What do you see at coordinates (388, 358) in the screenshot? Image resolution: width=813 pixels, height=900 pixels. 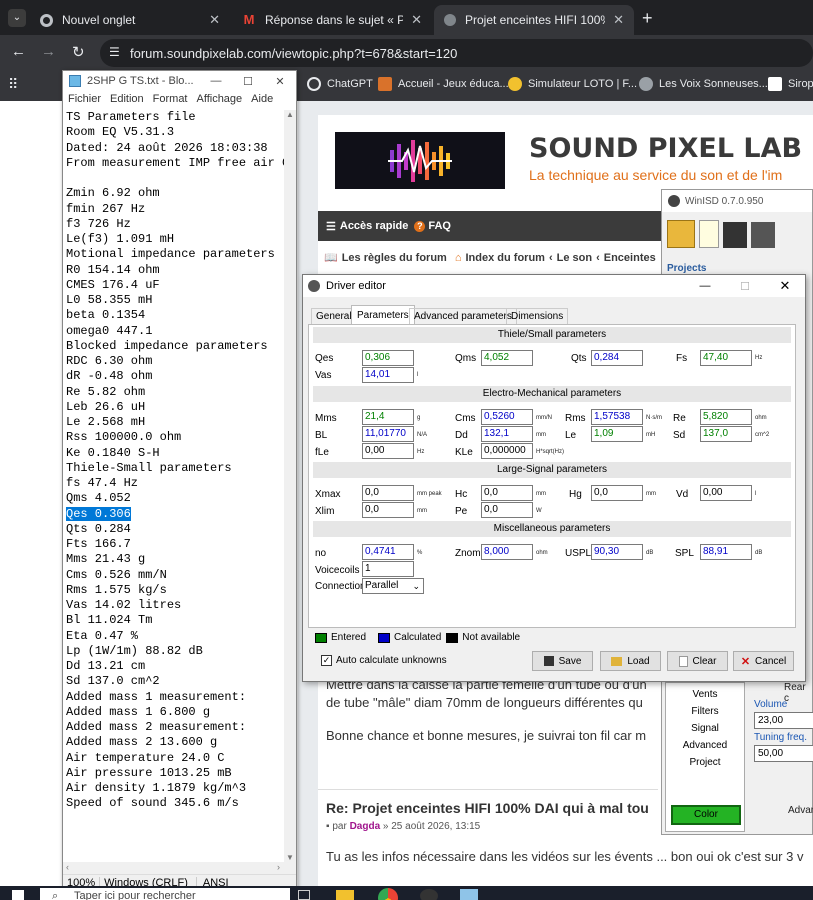 I see `qes-field: 0,306` at bounding box center [388, 358].